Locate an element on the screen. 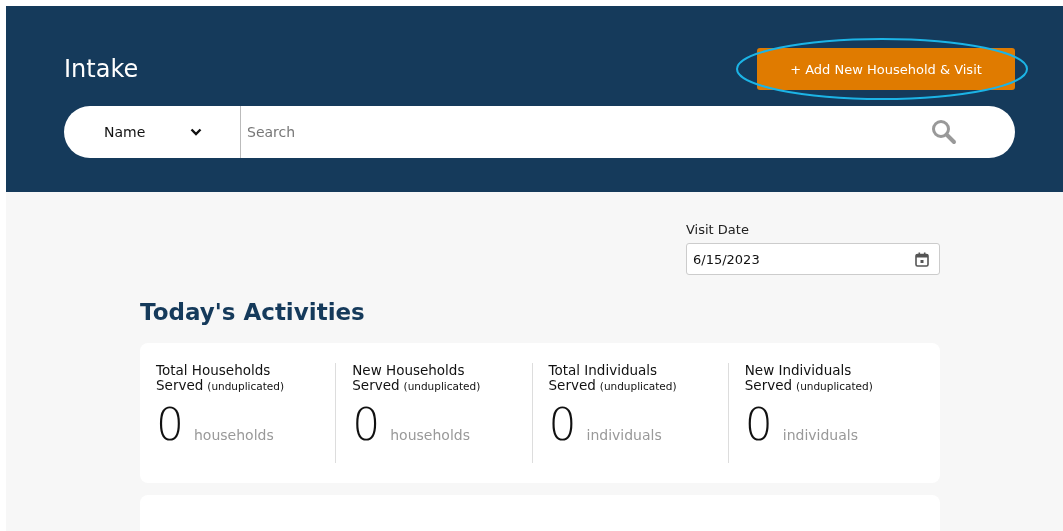 Image resolution: width=1063 pixels, height=531 pixels. stat-title: New Households is located at coordinates (409, 370).